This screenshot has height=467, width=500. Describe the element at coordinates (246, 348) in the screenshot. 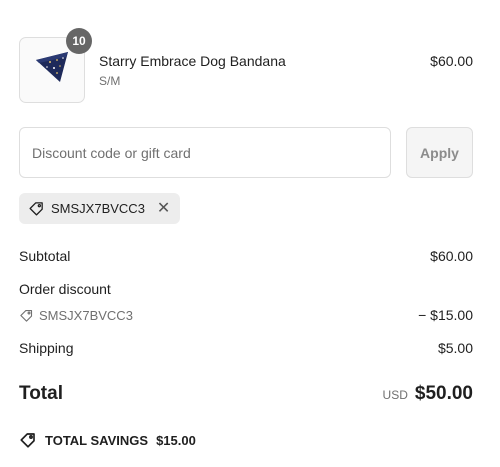

I see `shipping-row: Shipping $5.00` at that location.